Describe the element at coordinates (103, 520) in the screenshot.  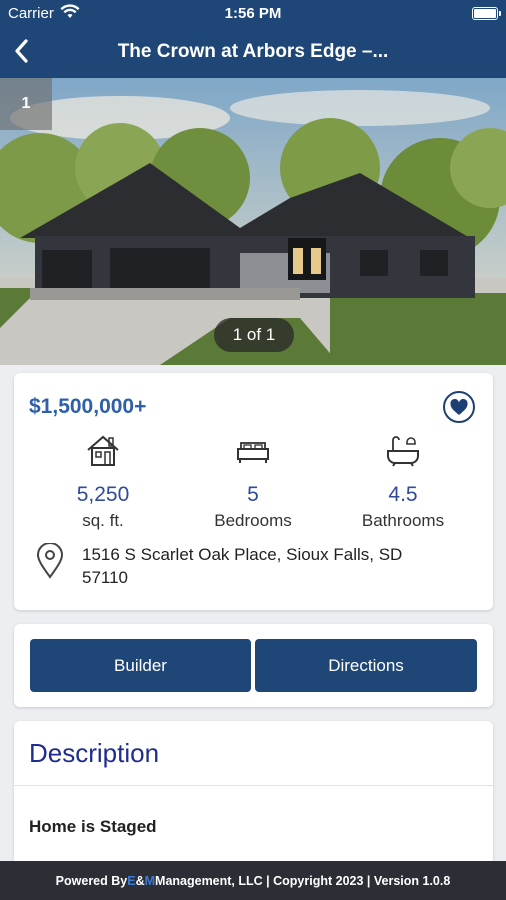
I see `sqft-label: sq. ft.` at that location.